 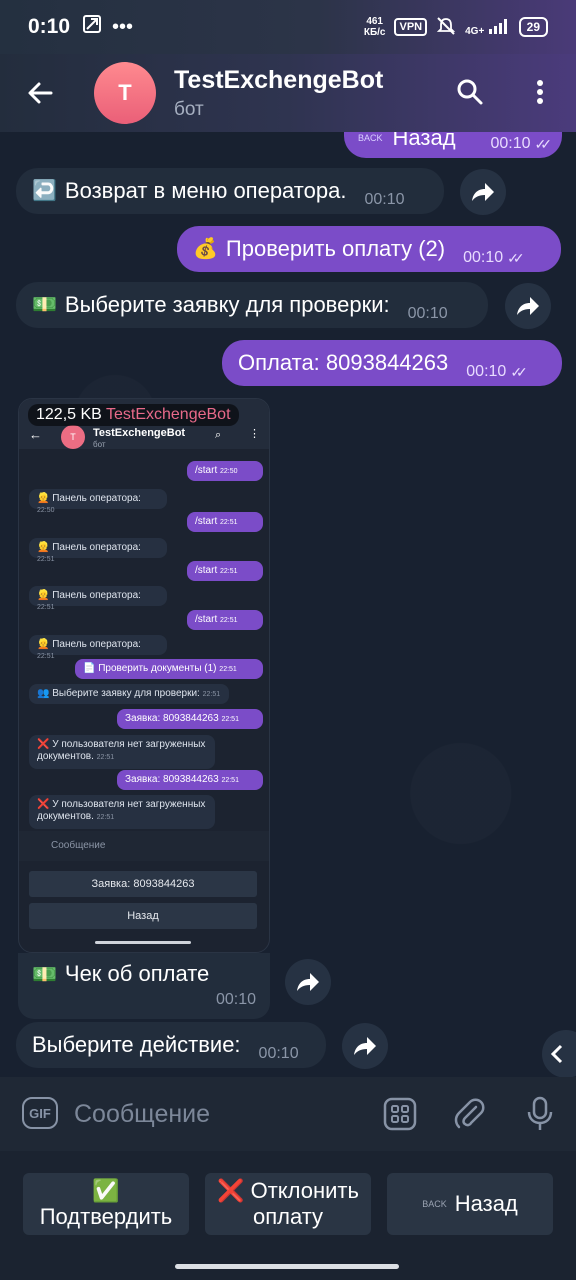 I want to click on search-button, so click(x=470, y=92).